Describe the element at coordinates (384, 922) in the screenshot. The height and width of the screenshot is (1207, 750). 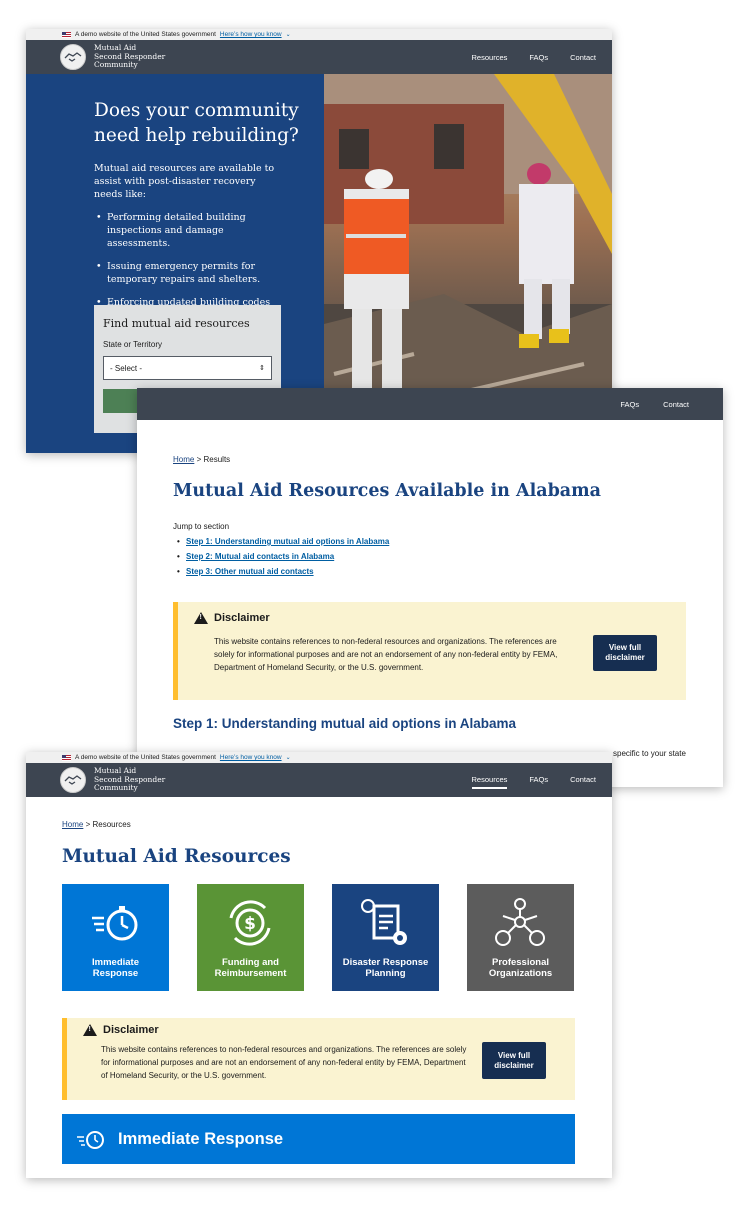
I see `clipboard-gear-icon` at that location.